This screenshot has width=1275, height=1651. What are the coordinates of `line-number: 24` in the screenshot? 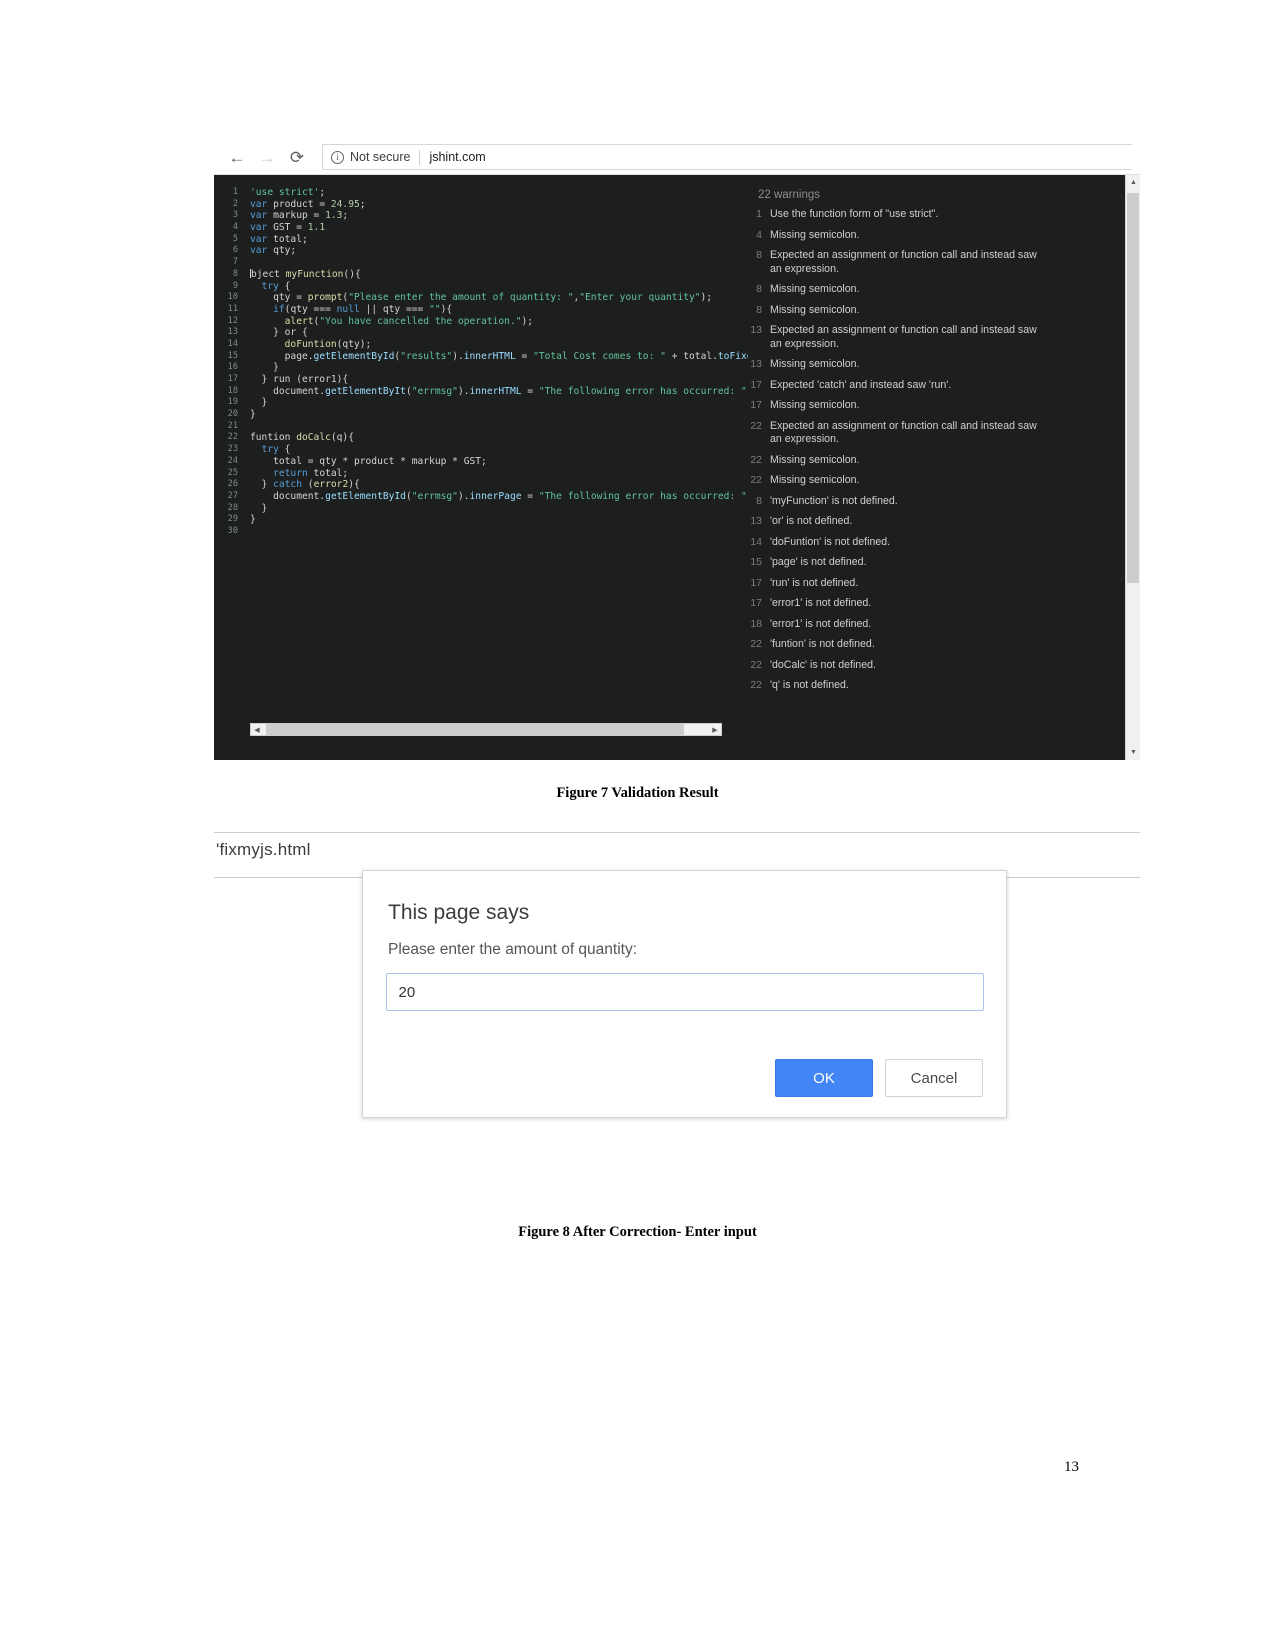 It's located at (232, 460).